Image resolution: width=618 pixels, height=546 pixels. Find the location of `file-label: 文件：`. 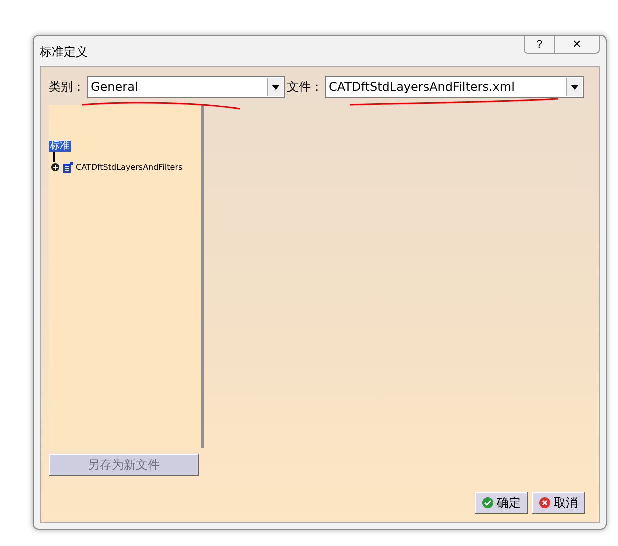

file-label: 文件： is located at coordinates (305, 87).